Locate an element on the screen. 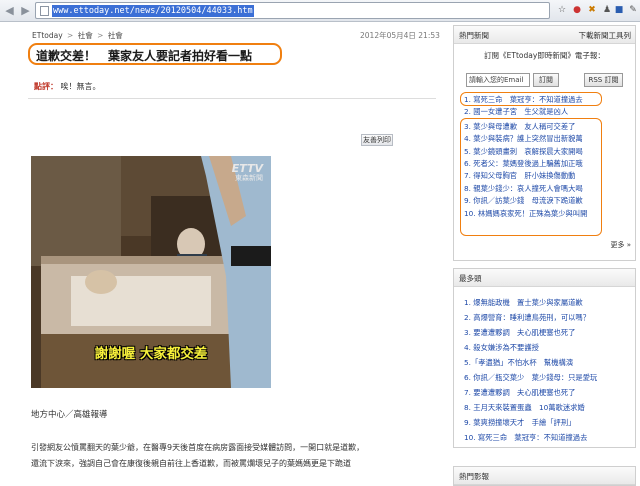  adblock-icon: ● is located at coordinates (577, 10).